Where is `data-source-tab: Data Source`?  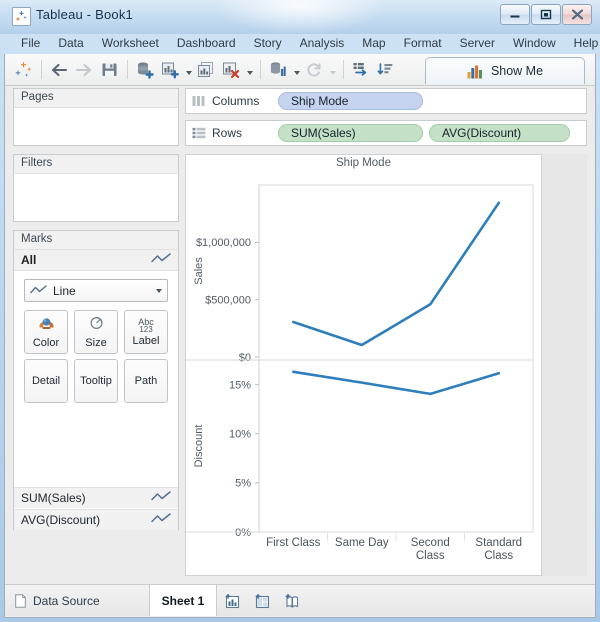
data-source-tab: Data Source is located at coordinates (77, 600).